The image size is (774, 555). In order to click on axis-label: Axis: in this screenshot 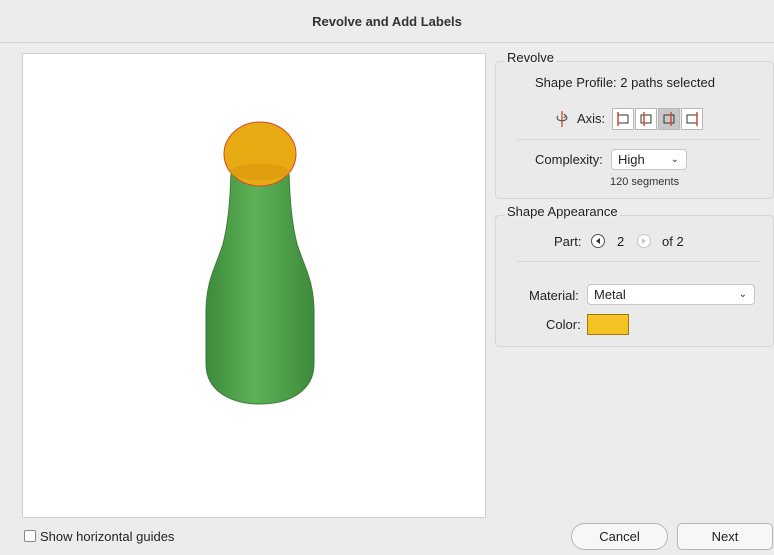, I will do `click(591, 118)`.